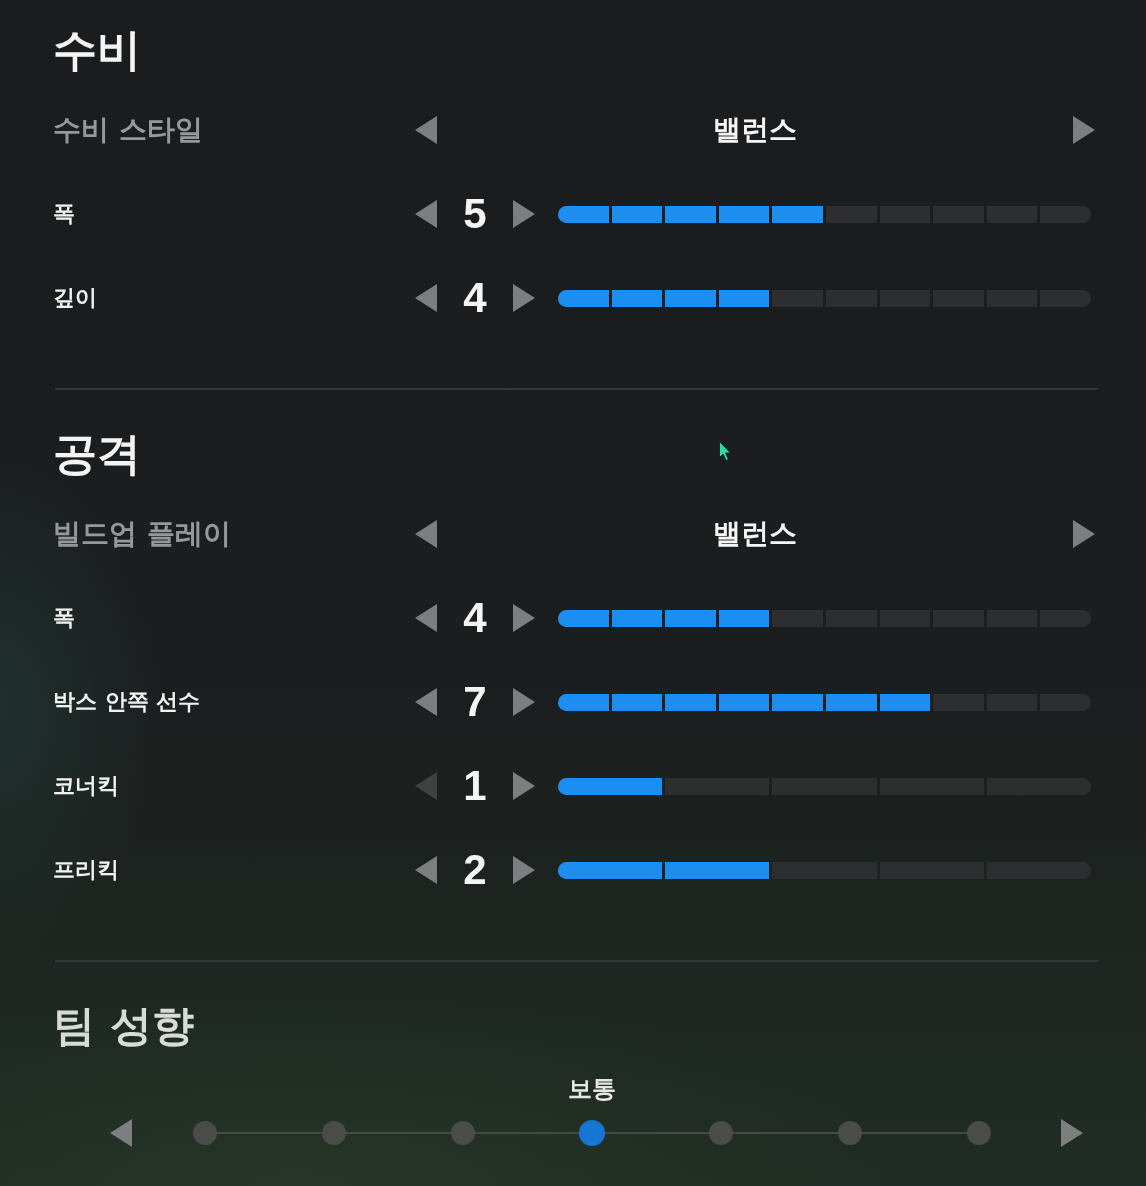 The height and width of the screenshot is (1186, 1146). I want to click on setting-label: 수비 스타일, so click(128, 130).